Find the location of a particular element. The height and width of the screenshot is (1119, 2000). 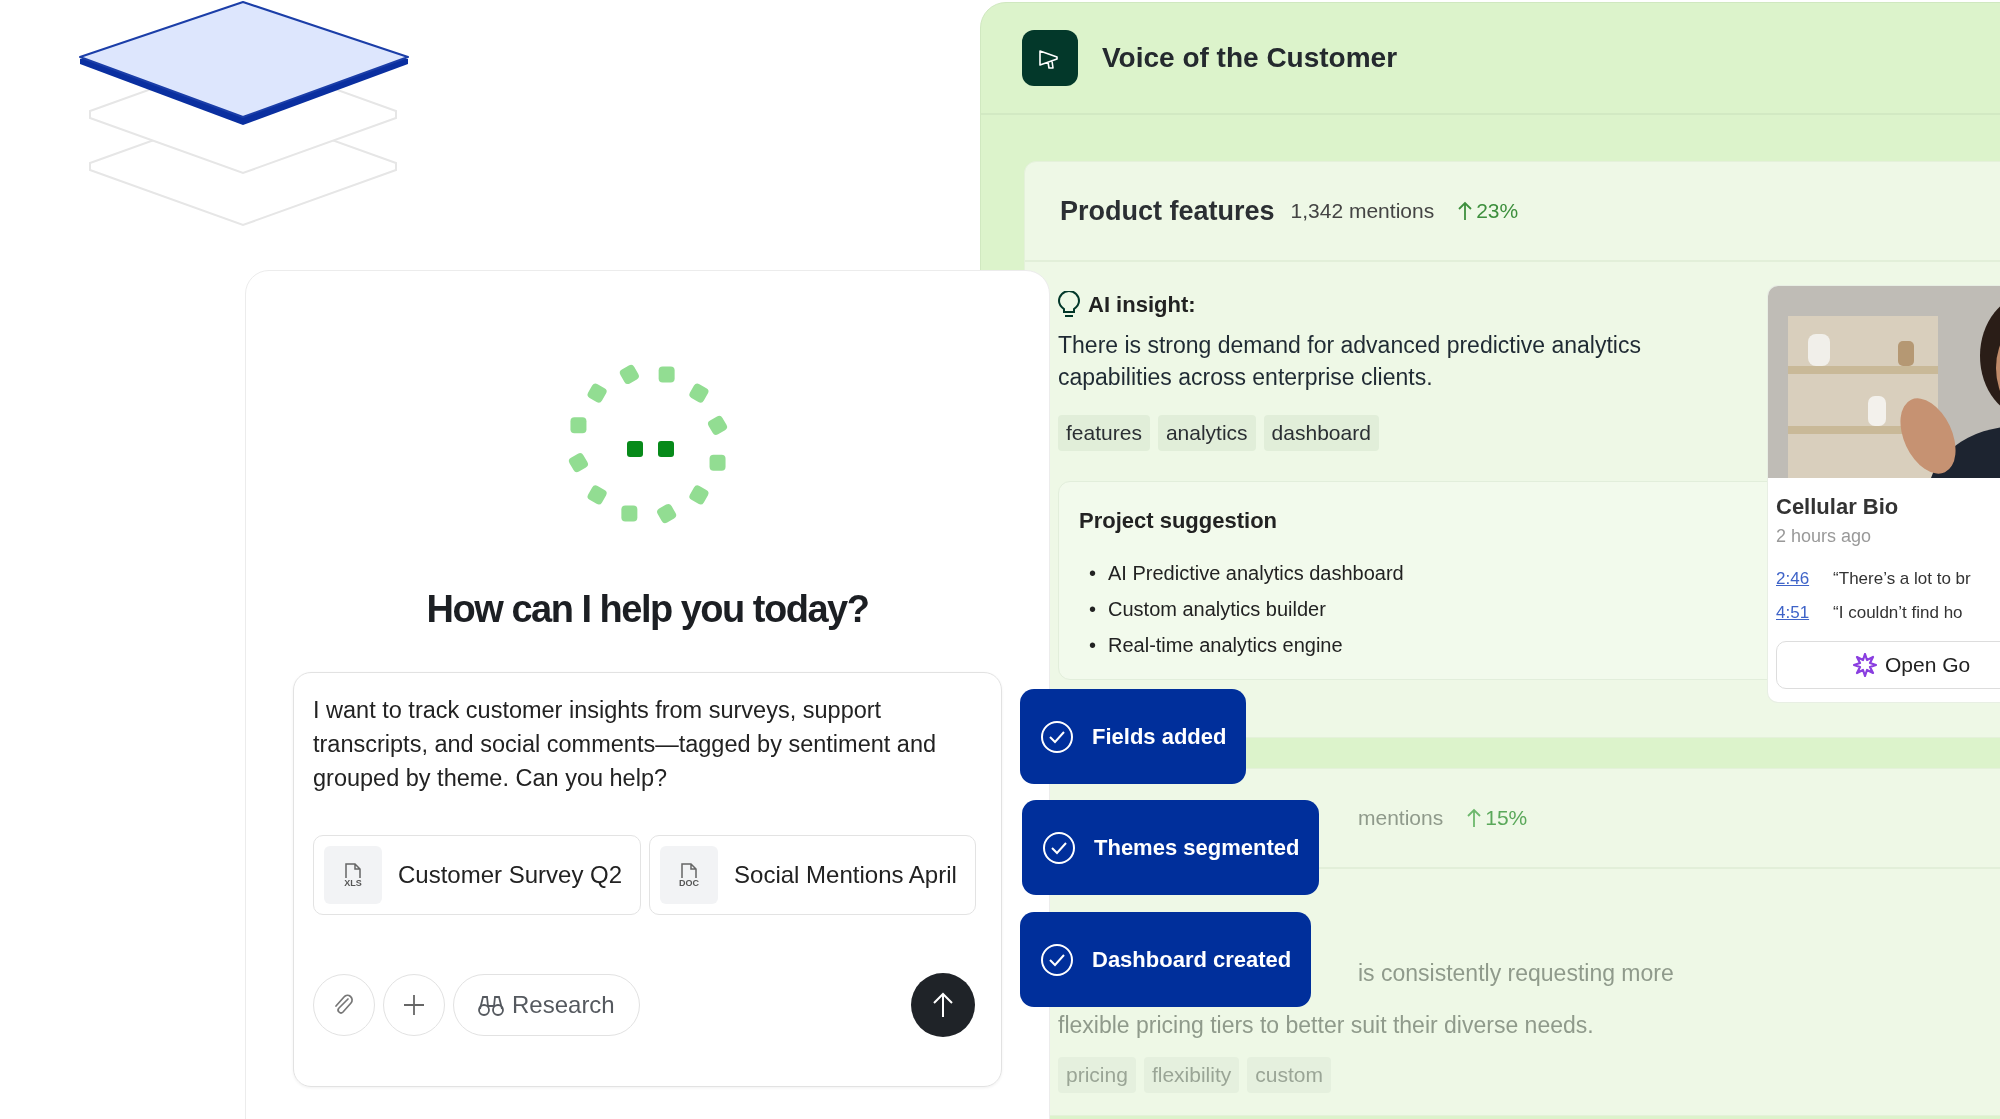

attachment-card: XLS Customer Survey Q2 is located at coordinates (477, 875).